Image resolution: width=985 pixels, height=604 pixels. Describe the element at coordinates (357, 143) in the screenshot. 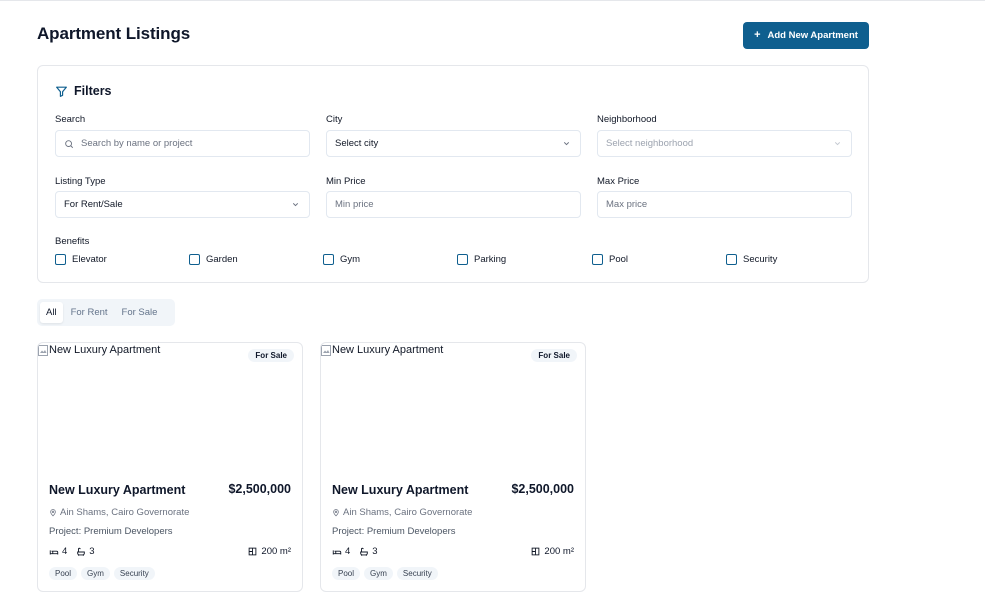

I see `city-value: Select city` at that location.